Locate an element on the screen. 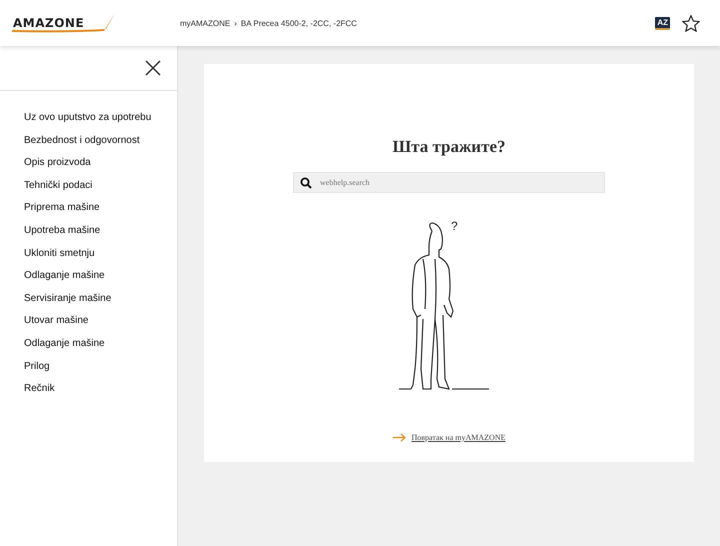  sidebar-item: Prilog is located at coordinates (100, 371).